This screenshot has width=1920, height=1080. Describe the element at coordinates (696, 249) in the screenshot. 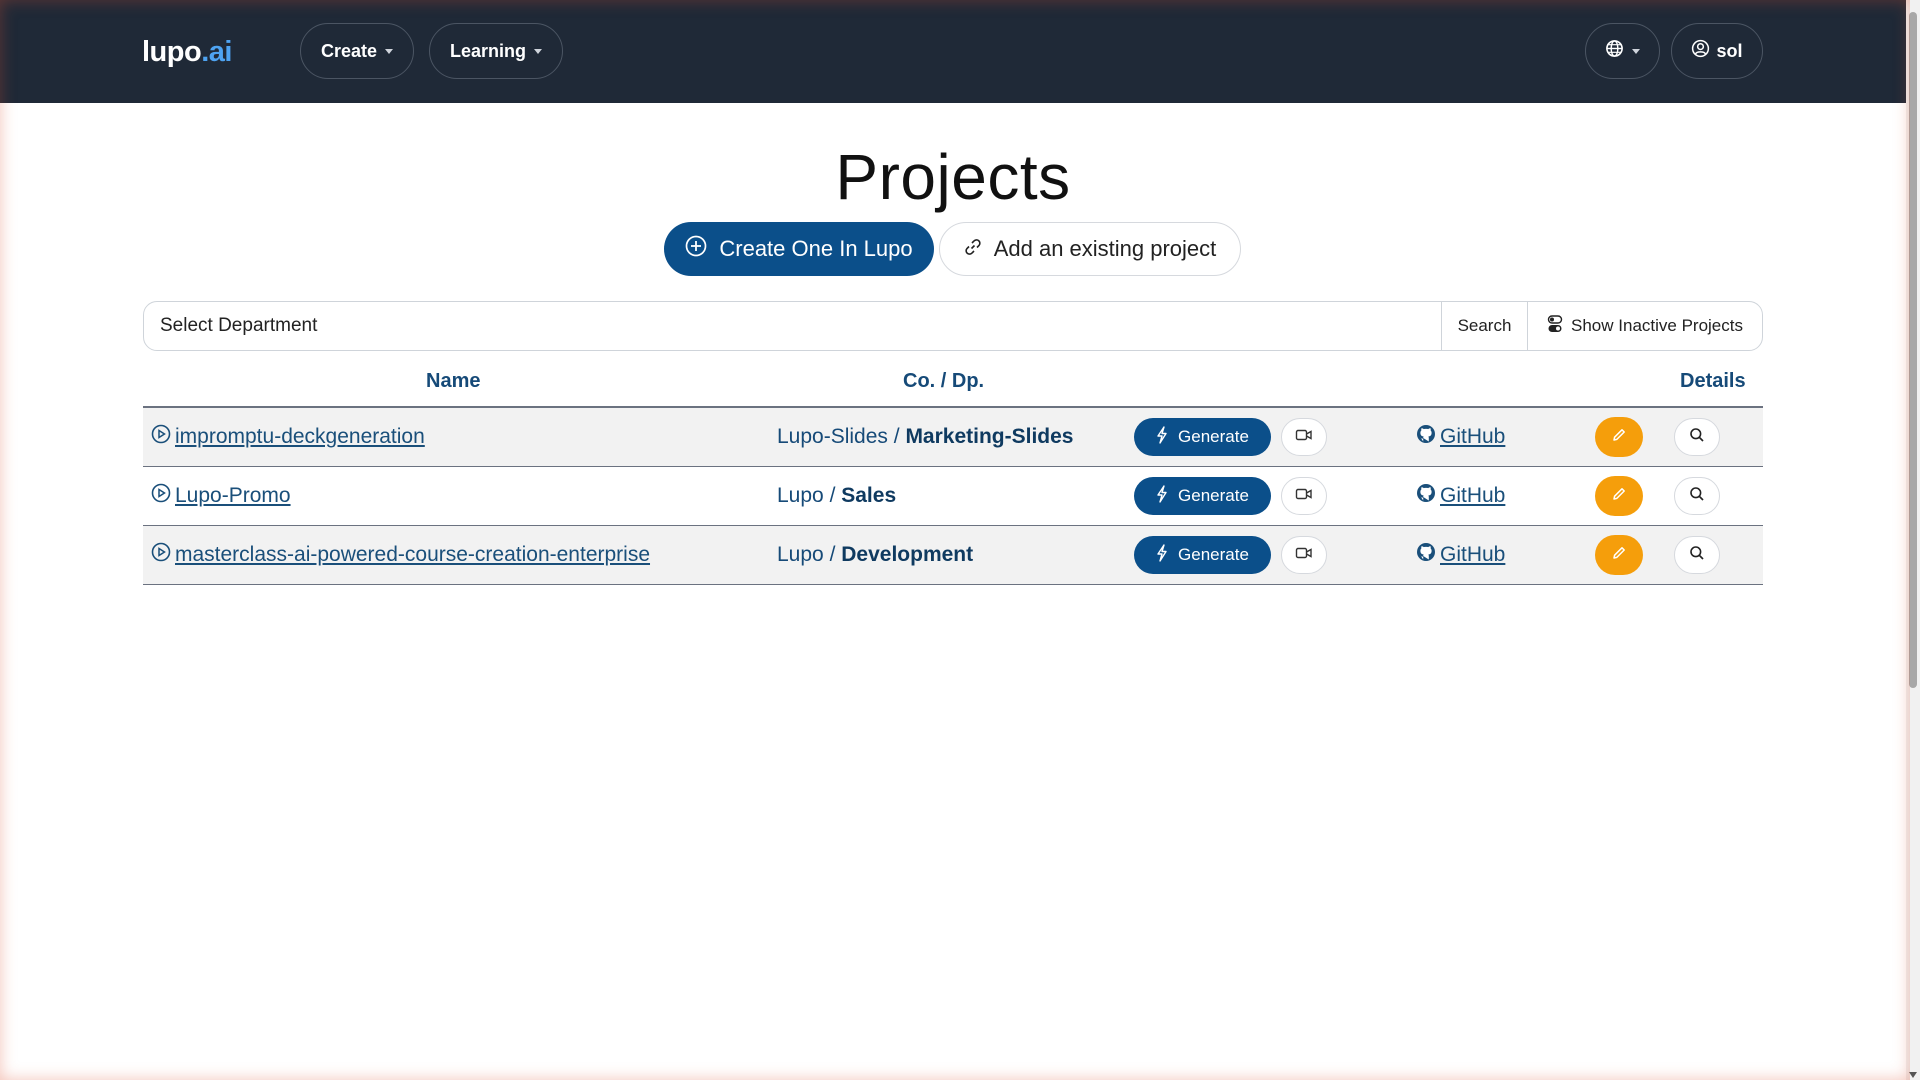

I see `plus-circle-icon` at that location.